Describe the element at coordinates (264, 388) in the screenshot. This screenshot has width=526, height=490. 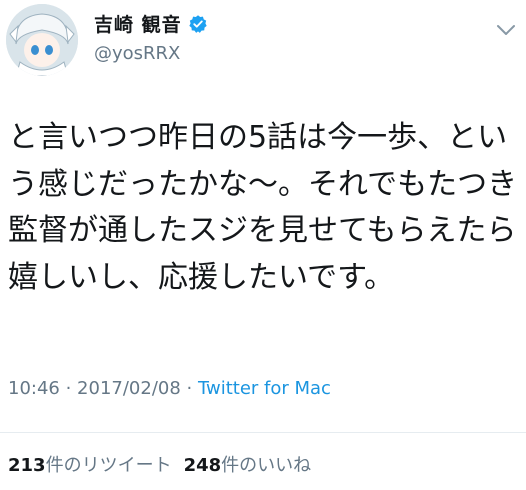
I see `tweet-source-link: Twitter for Mac` at that location.